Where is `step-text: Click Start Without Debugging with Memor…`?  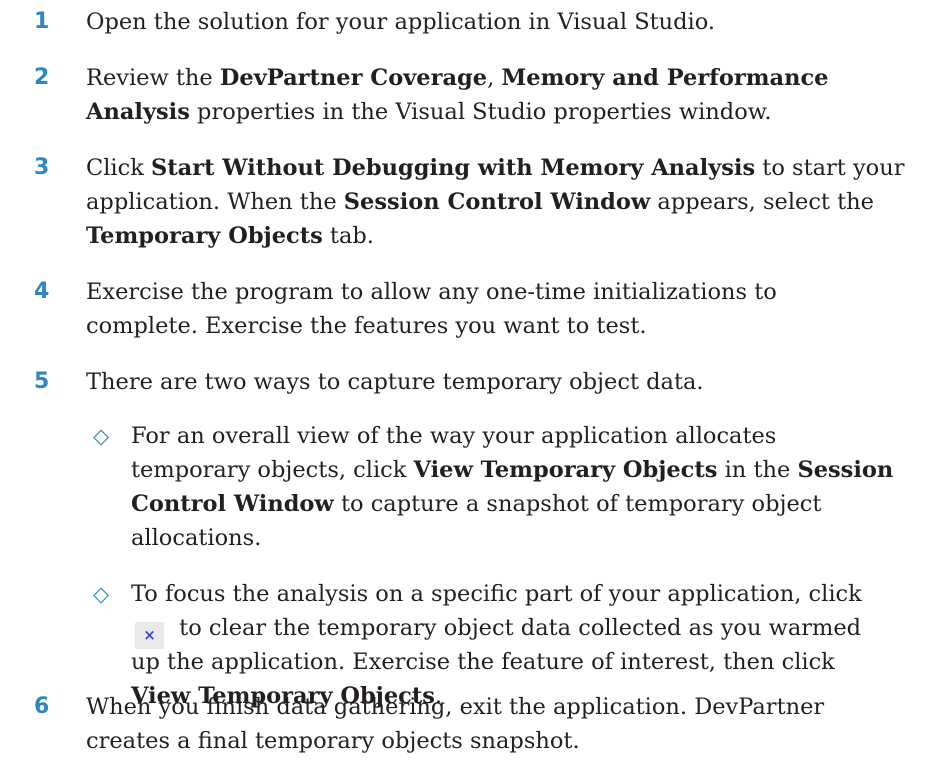 step-text: Click Start Without Debugging with Memor… is located at coordinates (495, 168).